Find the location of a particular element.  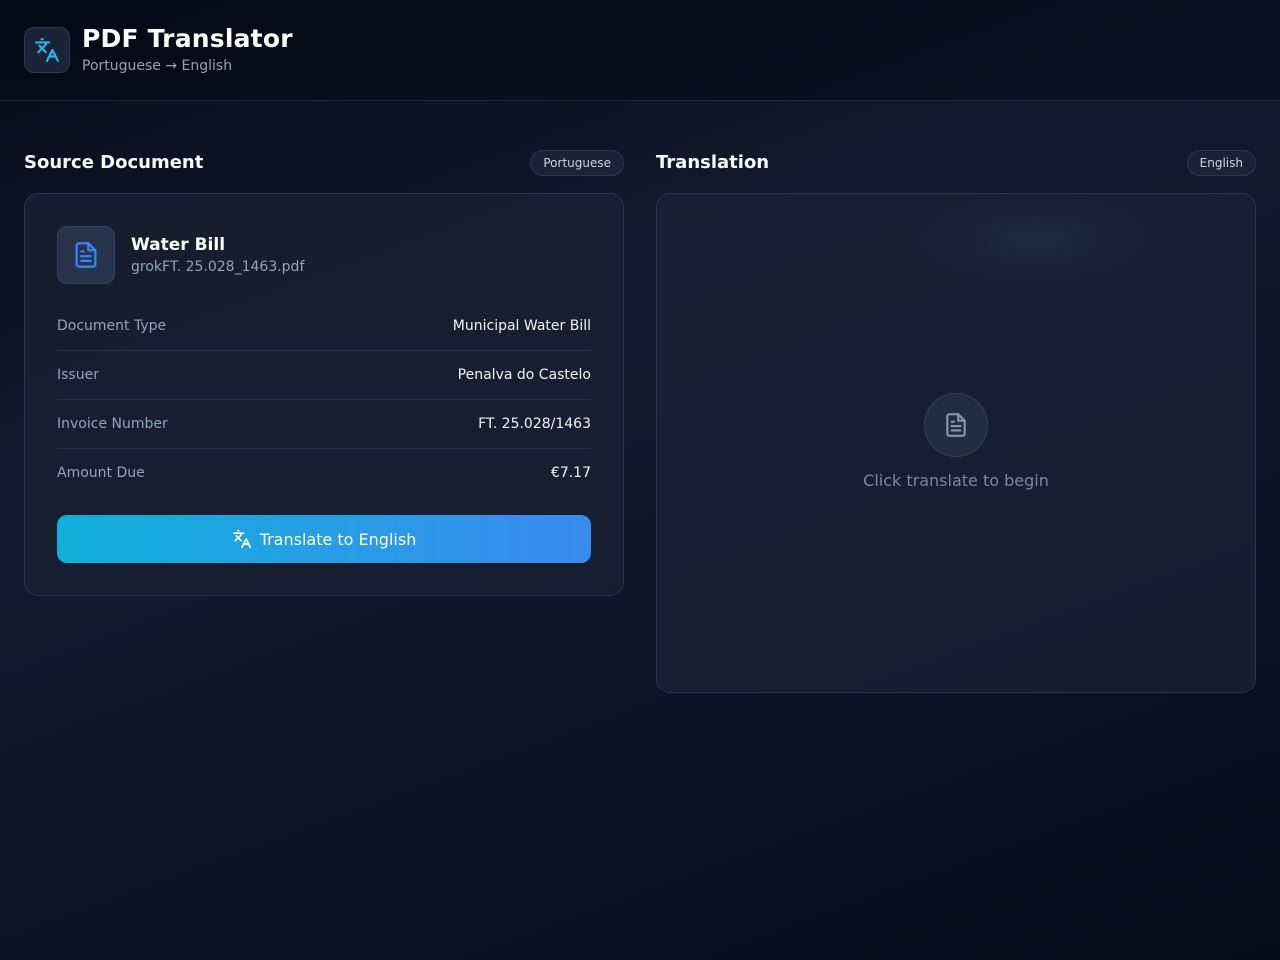

field-value: Penalva do Castelo is located at coordinates (524, 375).